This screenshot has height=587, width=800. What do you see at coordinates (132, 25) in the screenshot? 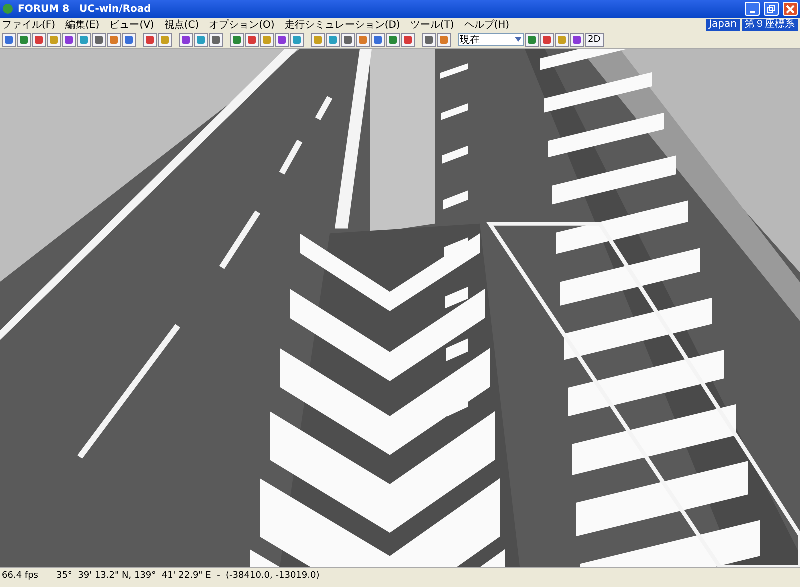
I see `menu-item: ビュー(V)` at bounding box center [132, 25].